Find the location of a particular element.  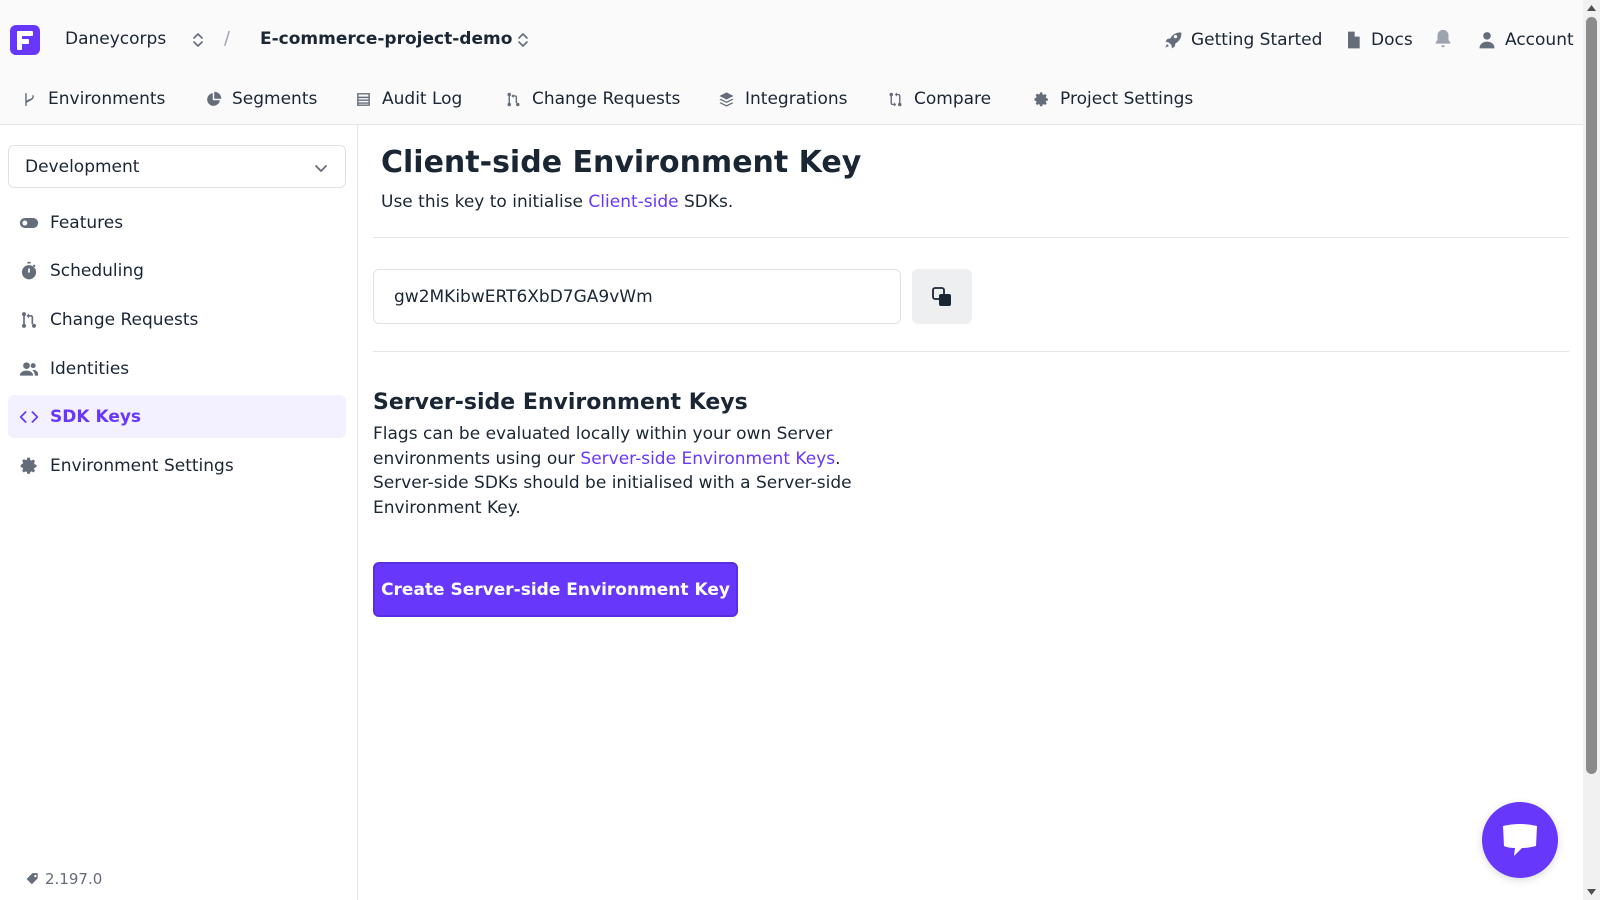

notifications-bell-icon is located at coordinates (1443, 39).